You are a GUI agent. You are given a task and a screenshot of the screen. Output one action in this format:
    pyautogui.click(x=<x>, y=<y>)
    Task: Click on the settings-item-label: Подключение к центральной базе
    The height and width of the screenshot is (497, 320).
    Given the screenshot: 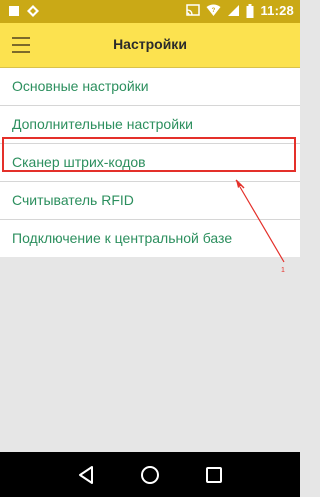 What is the action you would take?
    pyautogui.click(x=122, y=238)
    